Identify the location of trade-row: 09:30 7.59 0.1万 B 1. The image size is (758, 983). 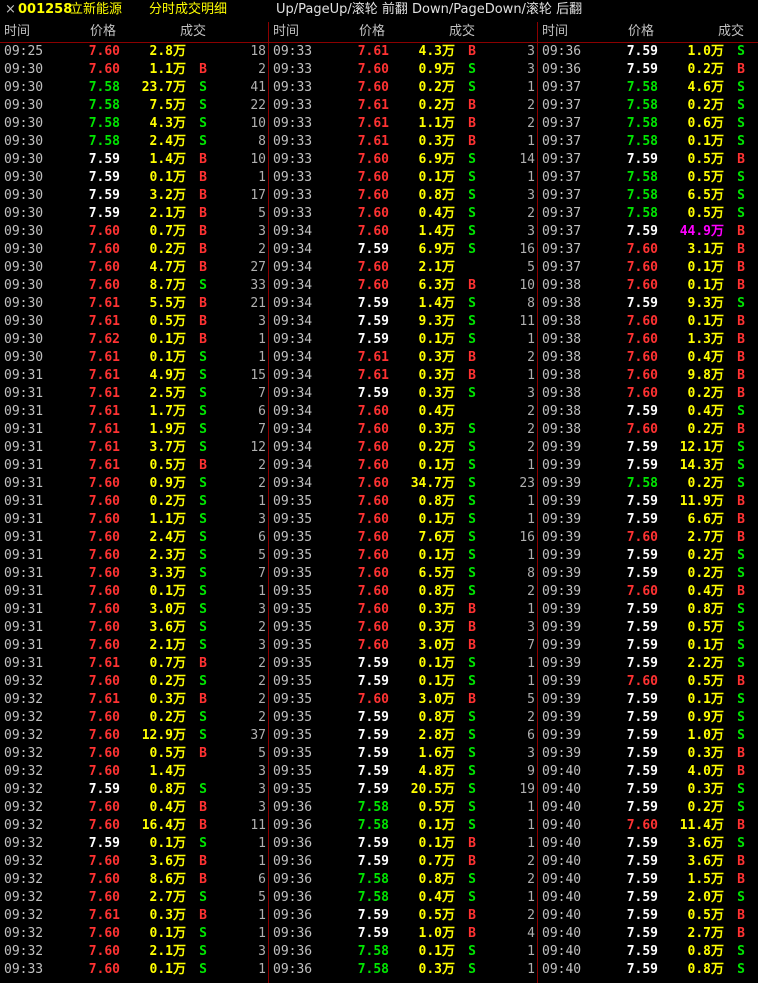
(134, 178).